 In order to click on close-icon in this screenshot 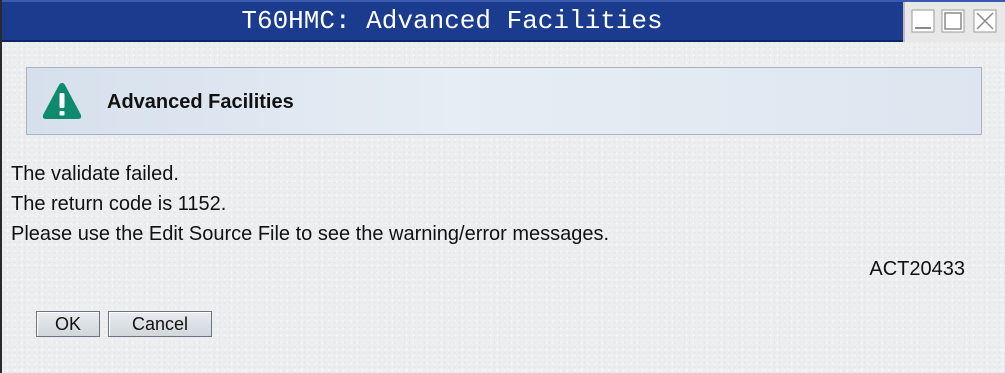, I will do `click(985, 21)`.